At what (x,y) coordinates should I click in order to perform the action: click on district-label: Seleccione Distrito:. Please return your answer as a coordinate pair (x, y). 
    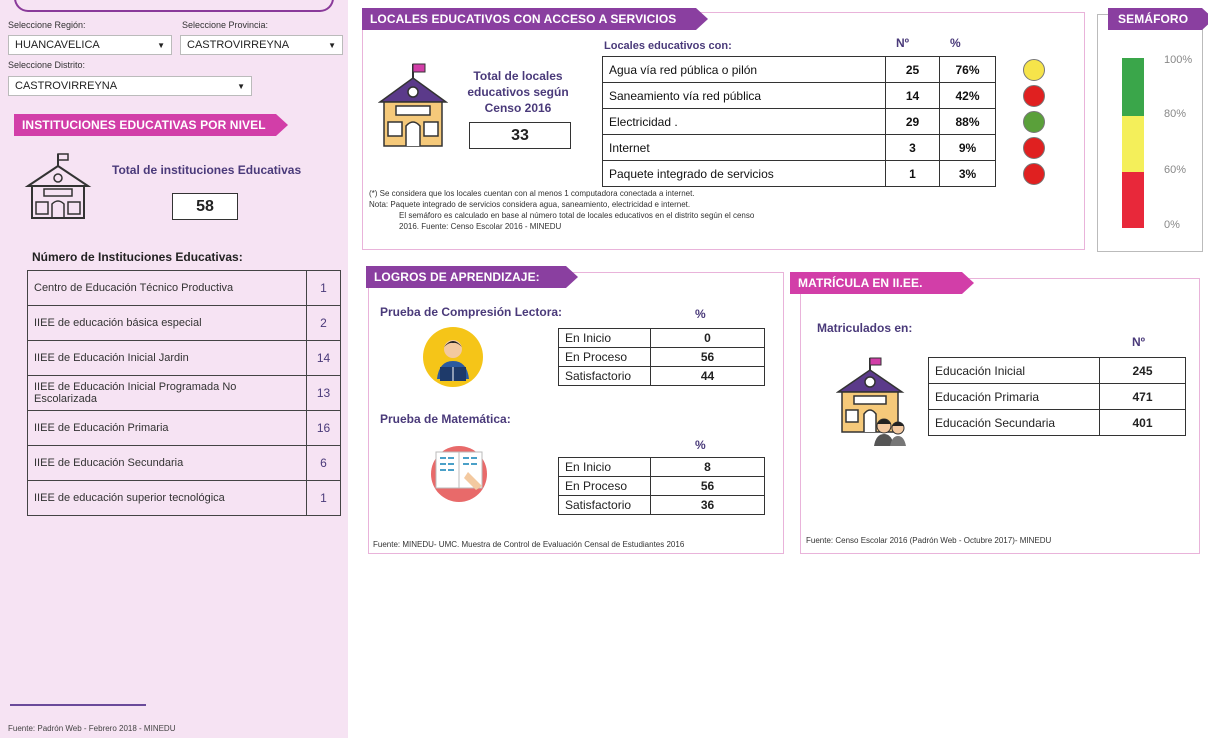
    Looking at the image, I should click on (47, 65).